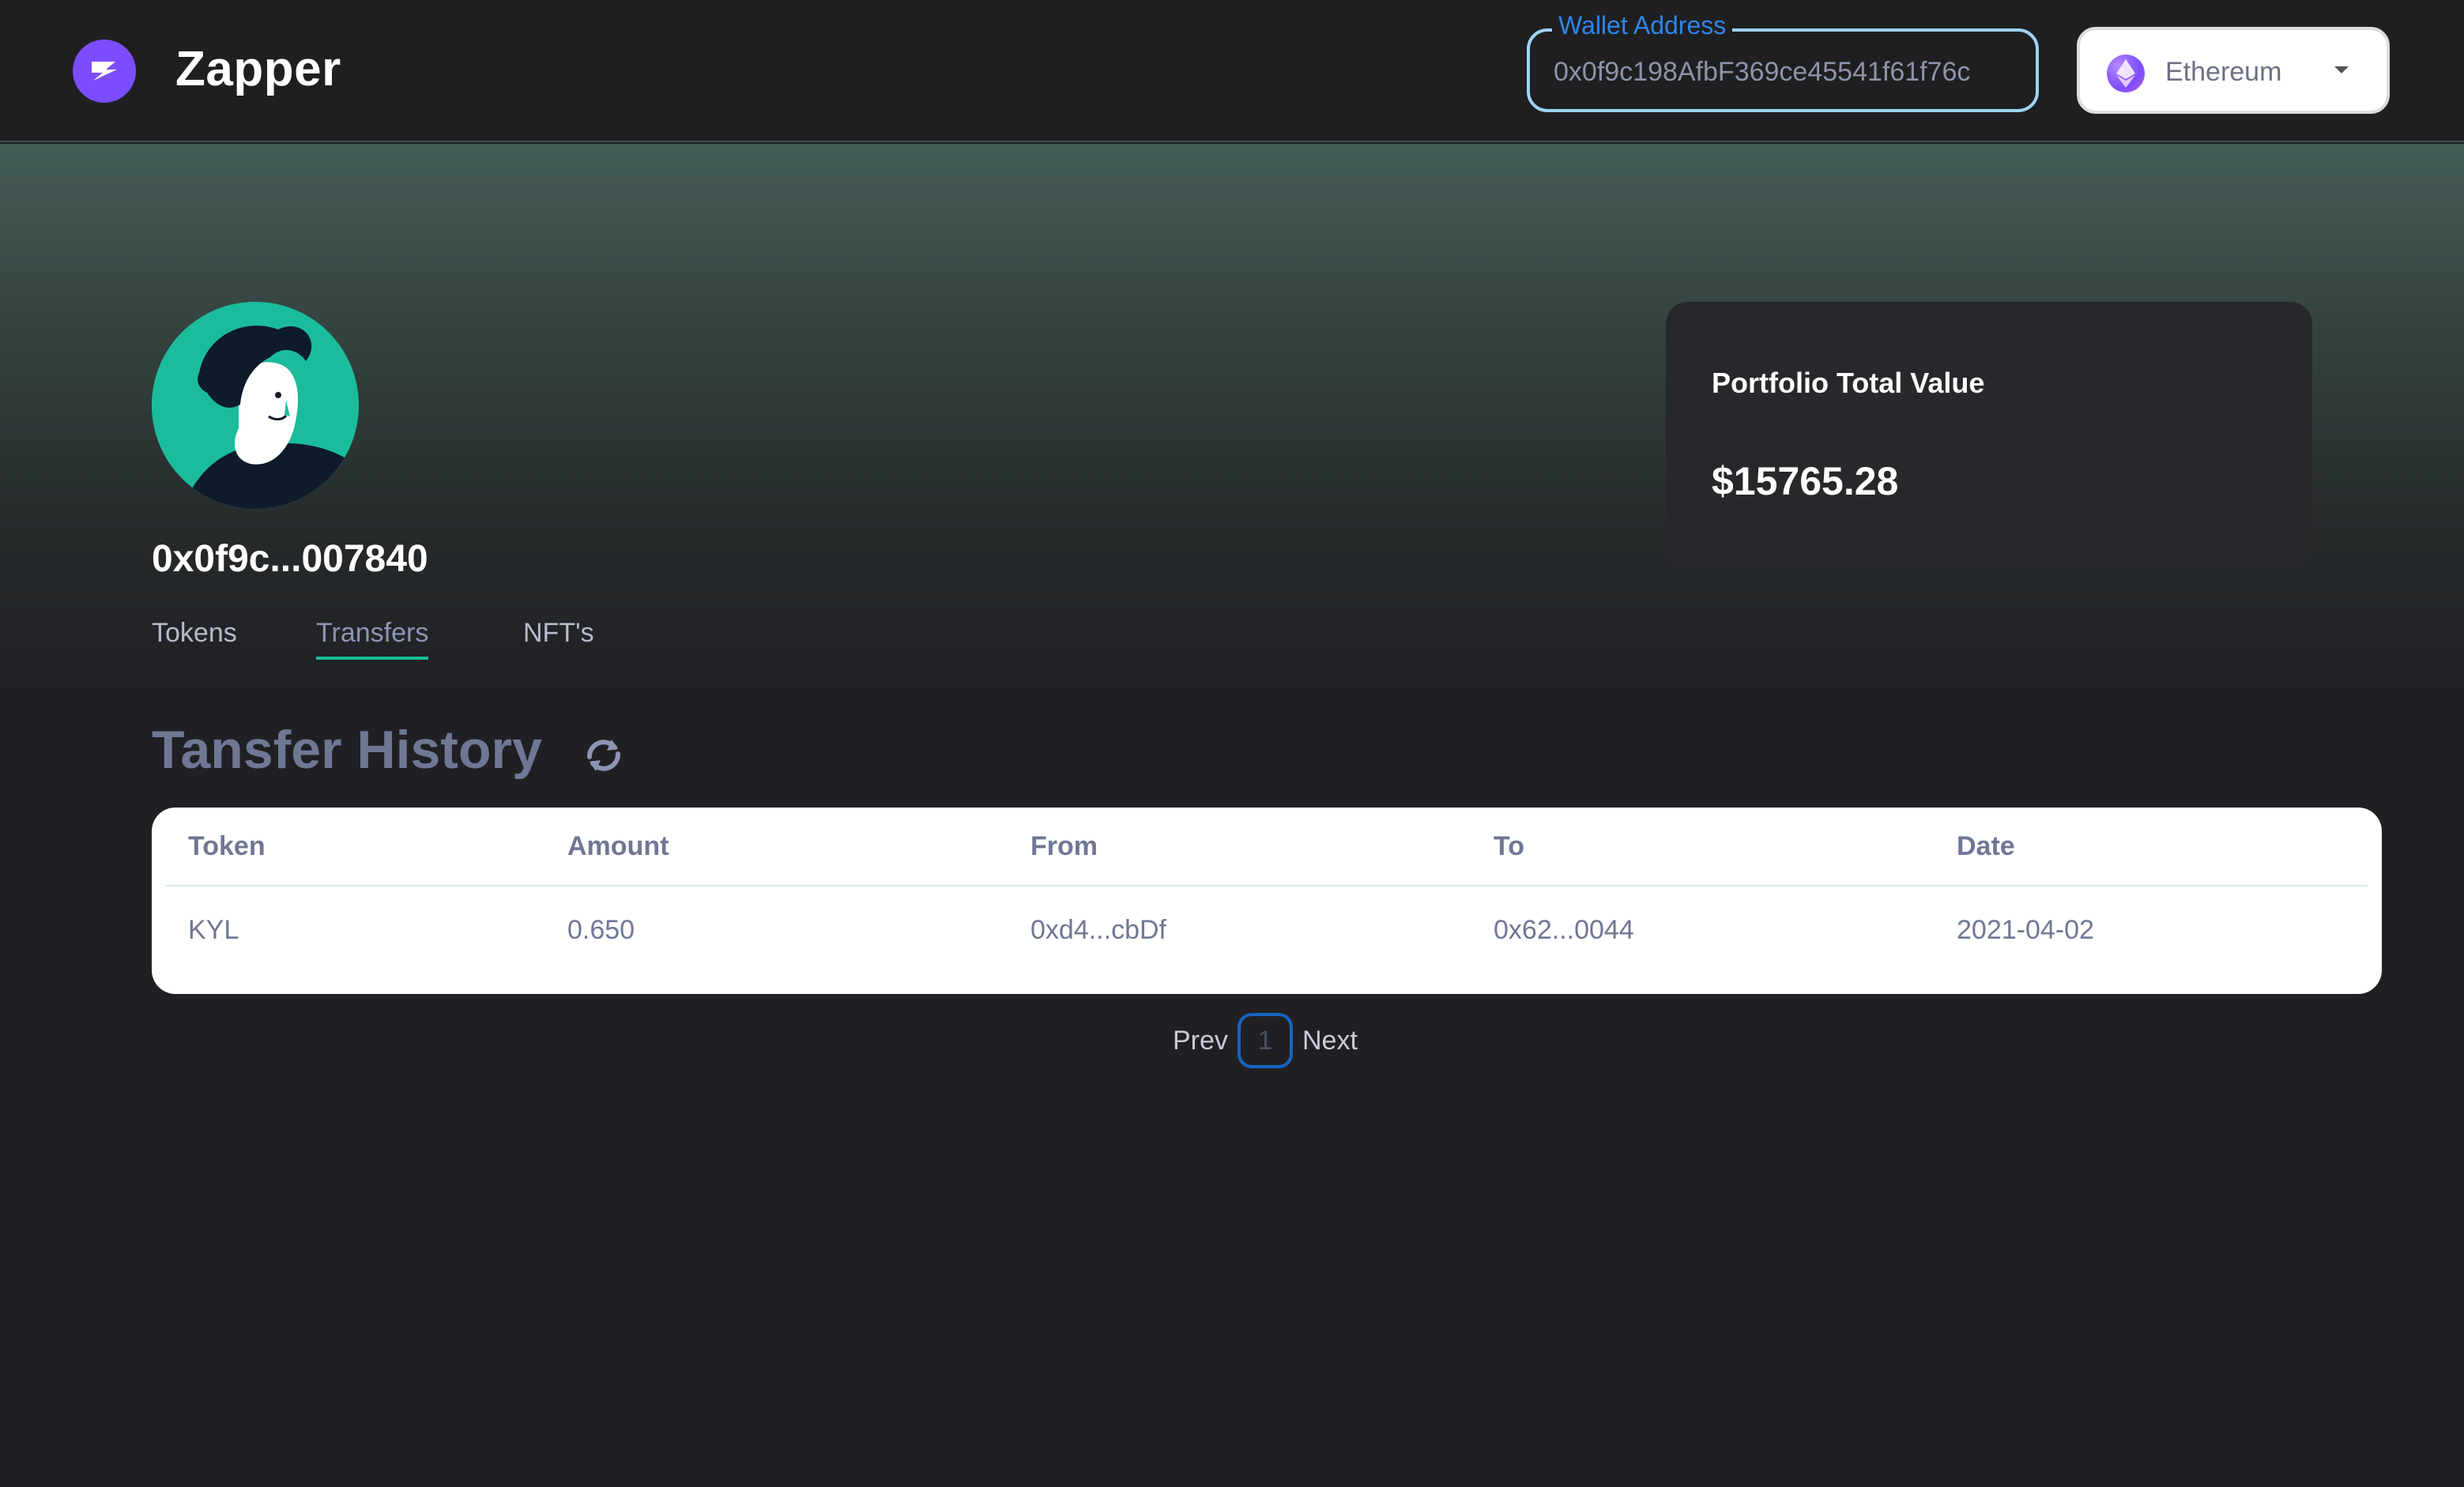  Describe the element at coordinates (1783, 72) in the screenshot. I see `wallet-address-input` at that location.